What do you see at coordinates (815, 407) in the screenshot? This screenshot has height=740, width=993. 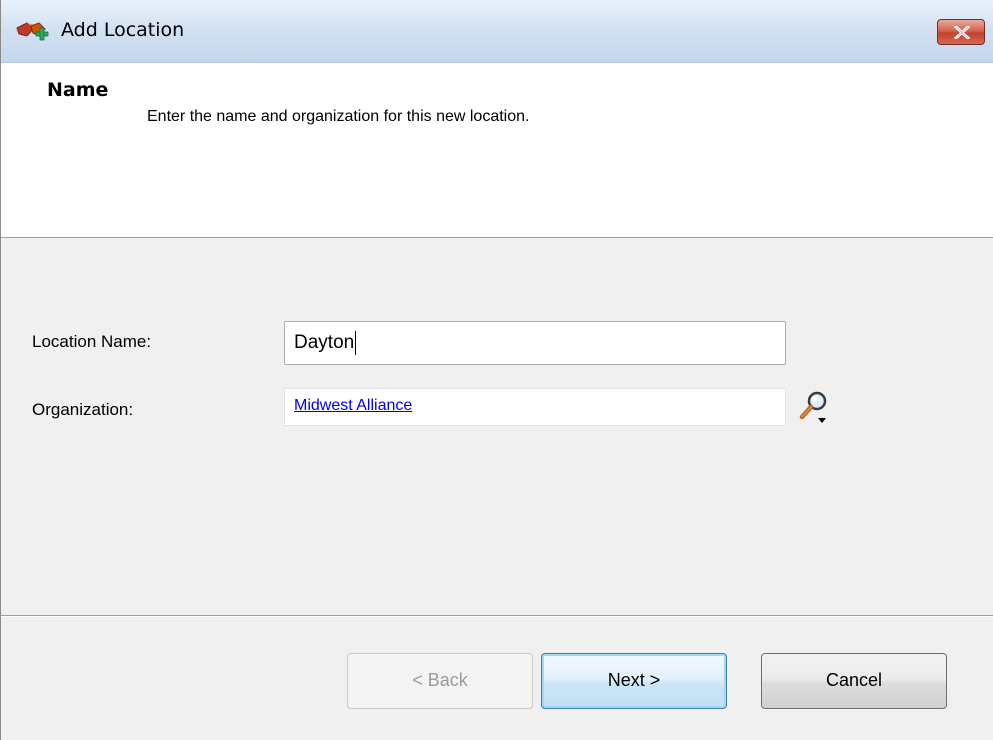 I see `magnifier-dropdown-icon` at bounding box center [815, 407].